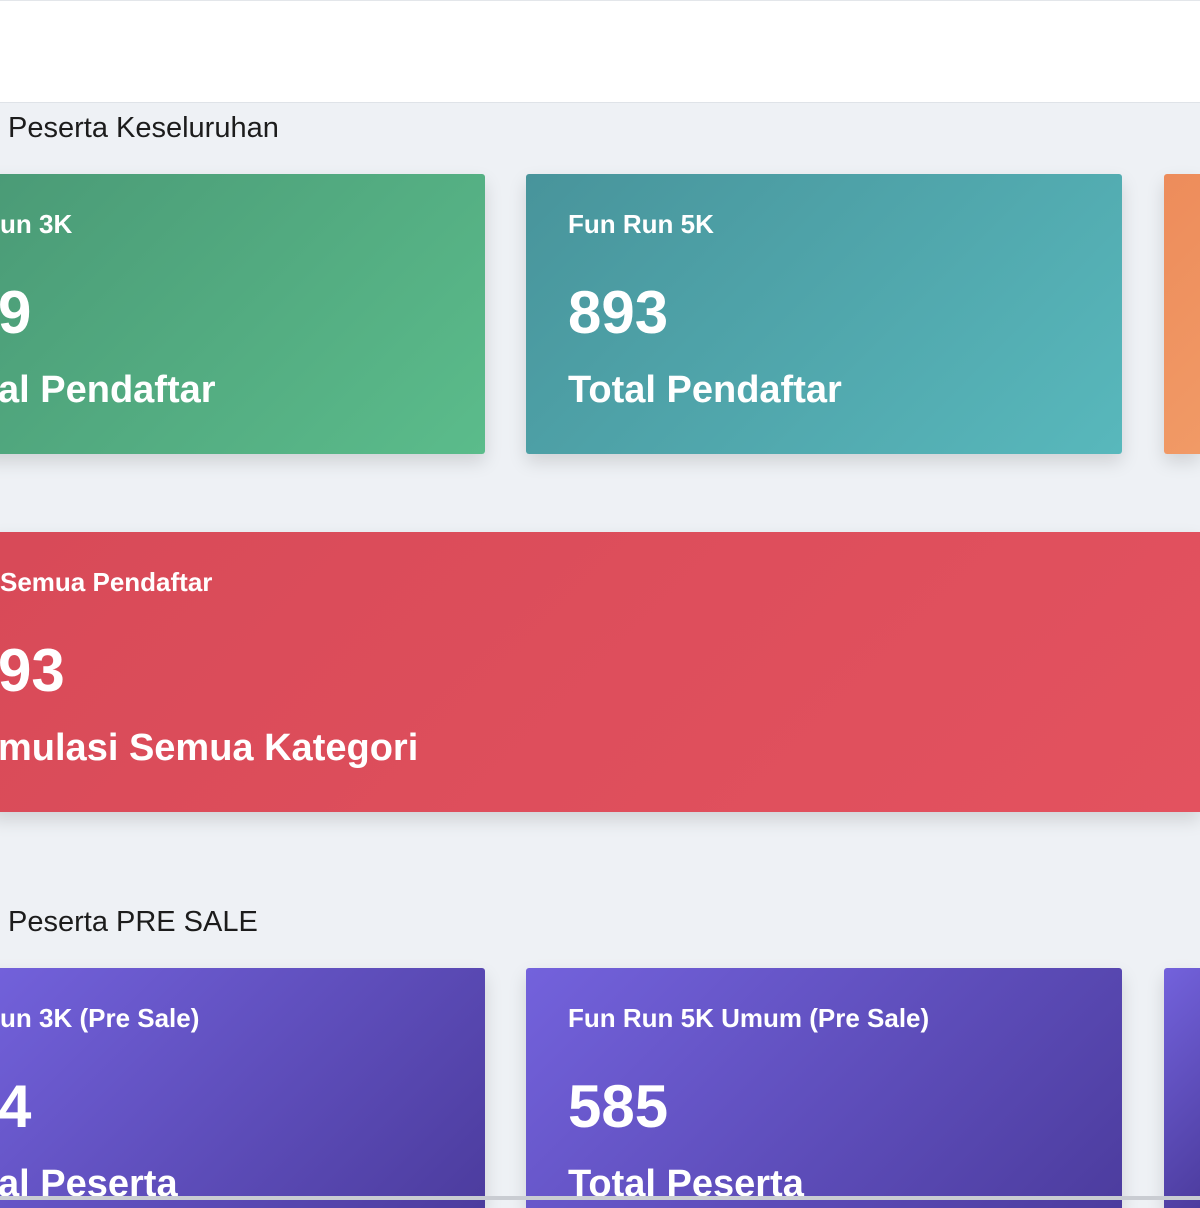  I want to click on card-value: 9, so click(16, 312).